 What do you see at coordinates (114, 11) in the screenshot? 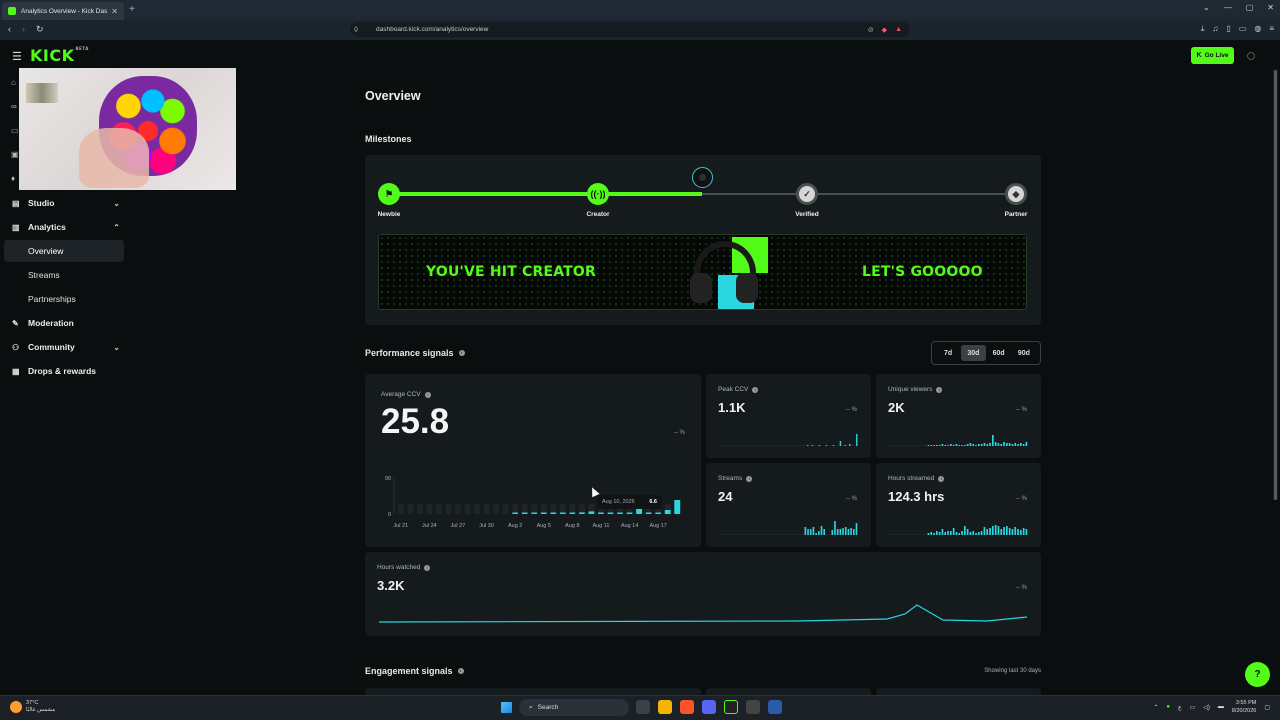
I see `tab-close-icon: ✕` at bounding box center [114, 11].